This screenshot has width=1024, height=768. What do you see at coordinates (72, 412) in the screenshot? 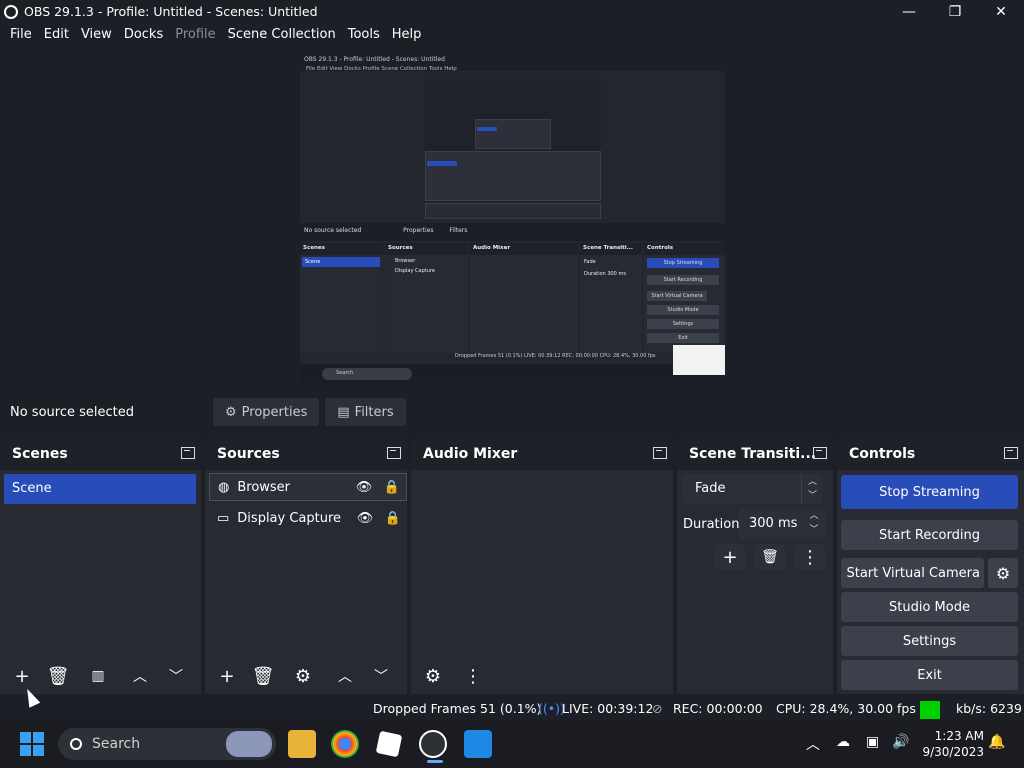
I see `no-source-label: No source selected` at bounding box center [72, 412].